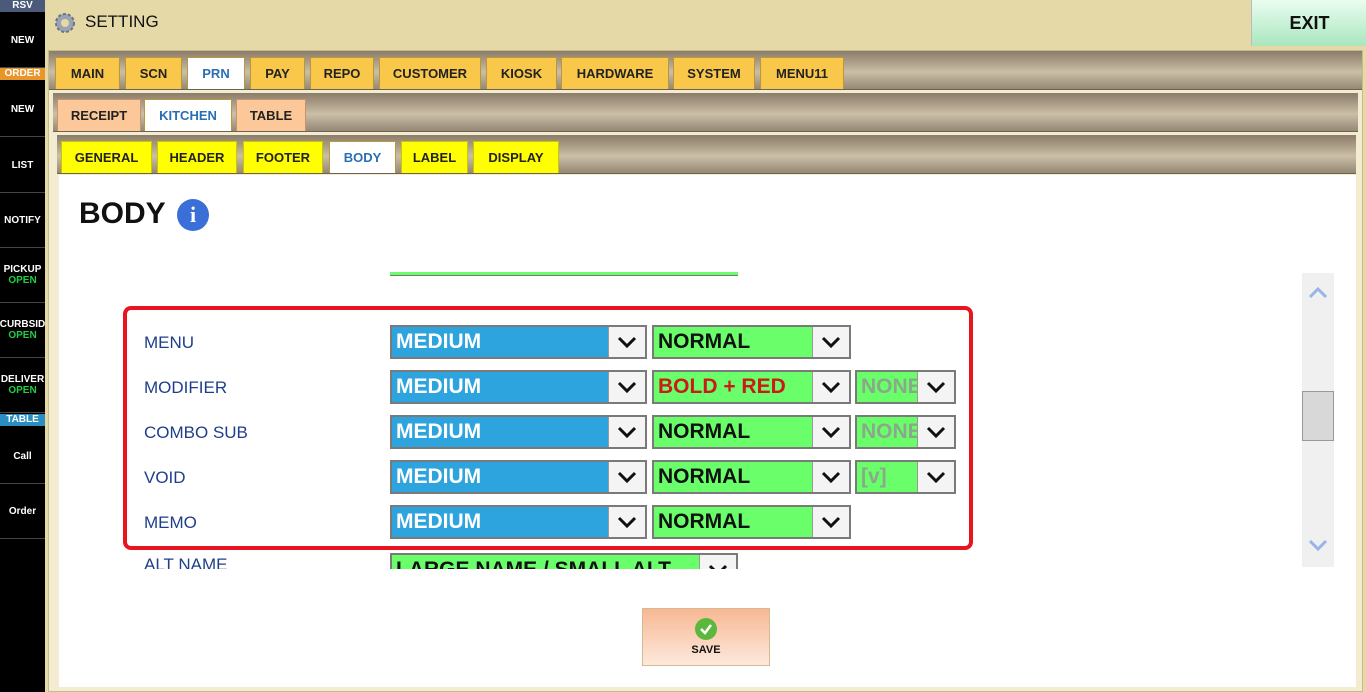 The height and width of the screenshot is (692, 1366). I want to click on modifier-style-select: BOLD + RED, so click(751, 387).